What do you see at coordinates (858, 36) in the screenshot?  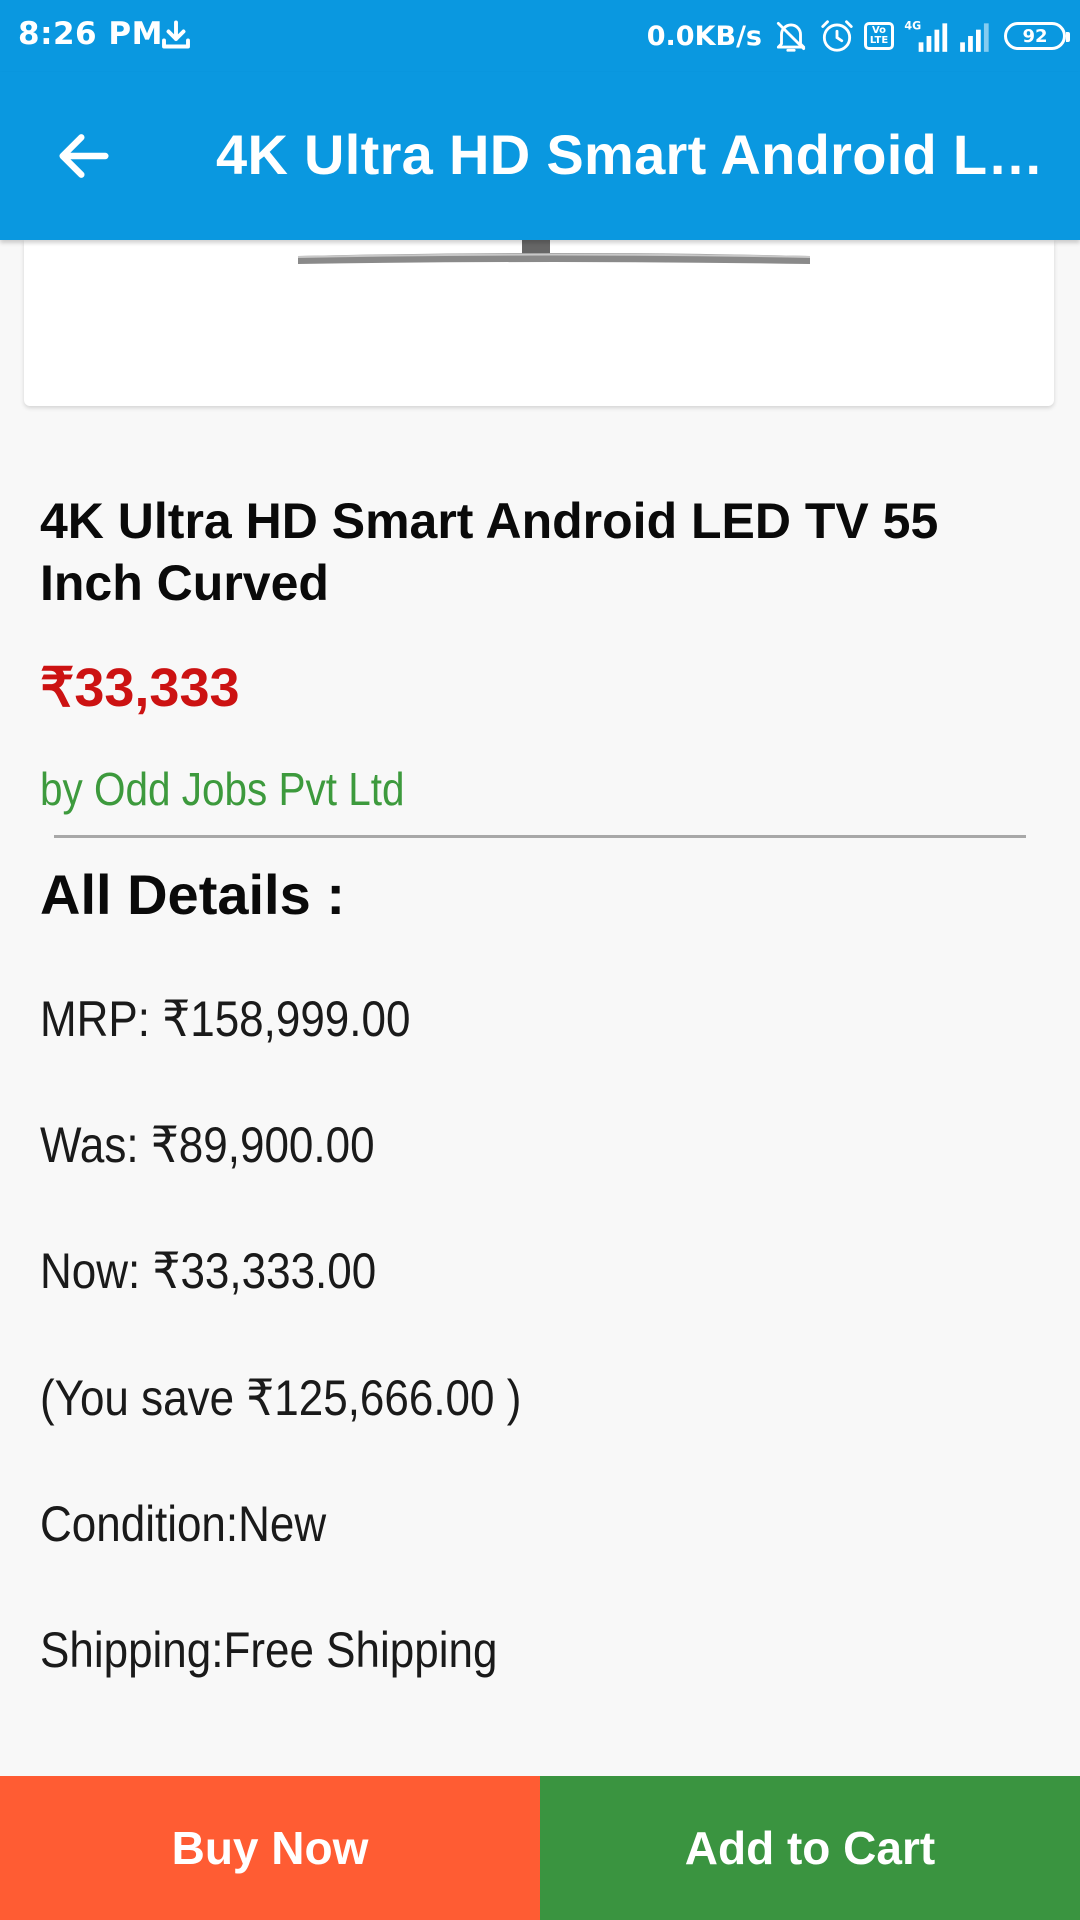 I see `status-icons: 0.0KB/s Vo LTE 4G 92` at bounding box center [858, 36].